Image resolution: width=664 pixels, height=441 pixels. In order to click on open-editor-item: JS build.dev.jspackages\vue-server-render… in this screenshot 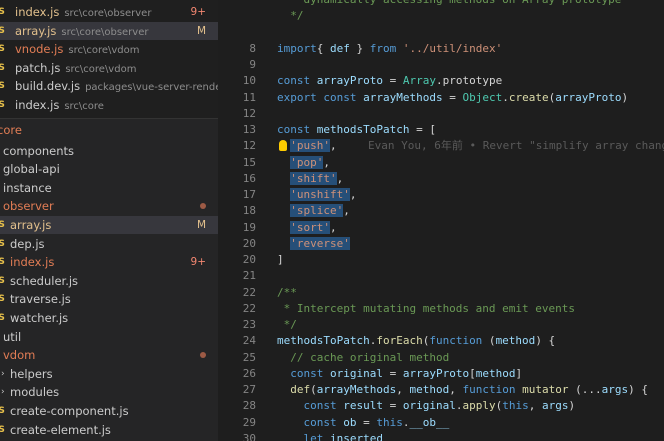, I will do `click(109, 86)`.